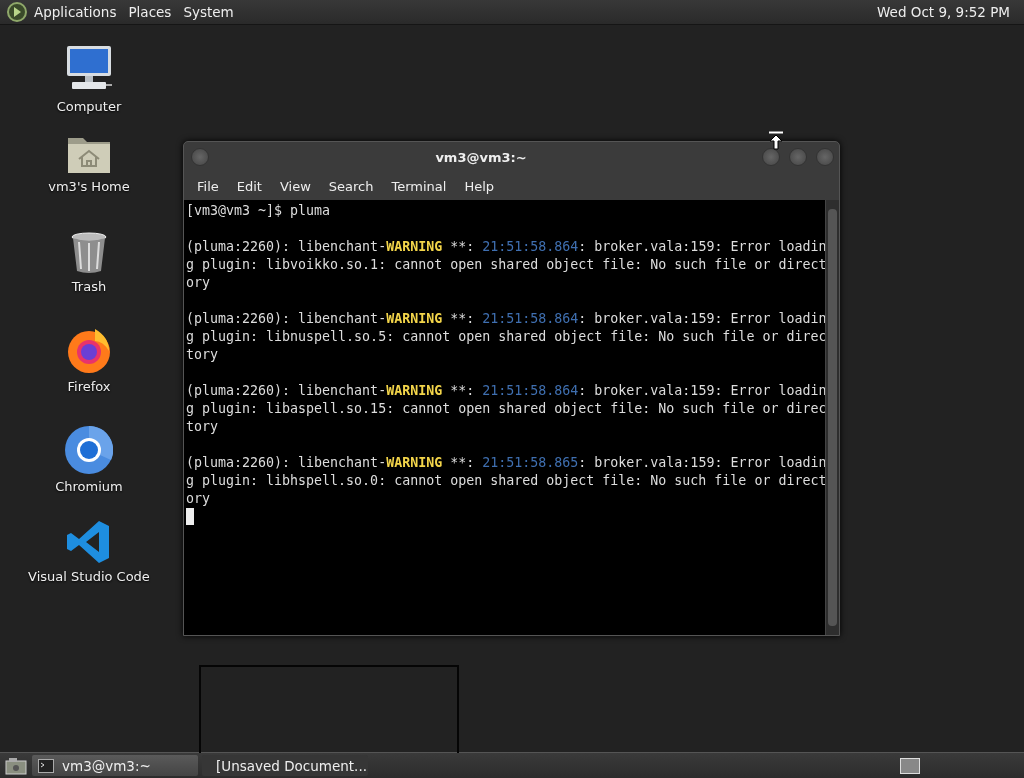 The width and height of the screenshot is (1024, 778). What do you see at coordinates (200, 157) in the screenshot?
I see `window-menu-button` at bounding box center [200, 157].